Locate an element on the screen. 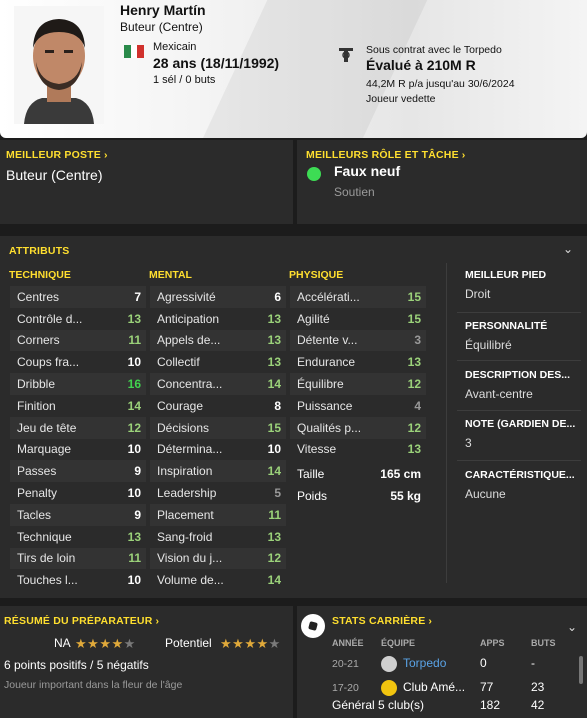 This screenshot has height=718, width=587. attribute-label: Collectif is located at coordinates (178, 362).